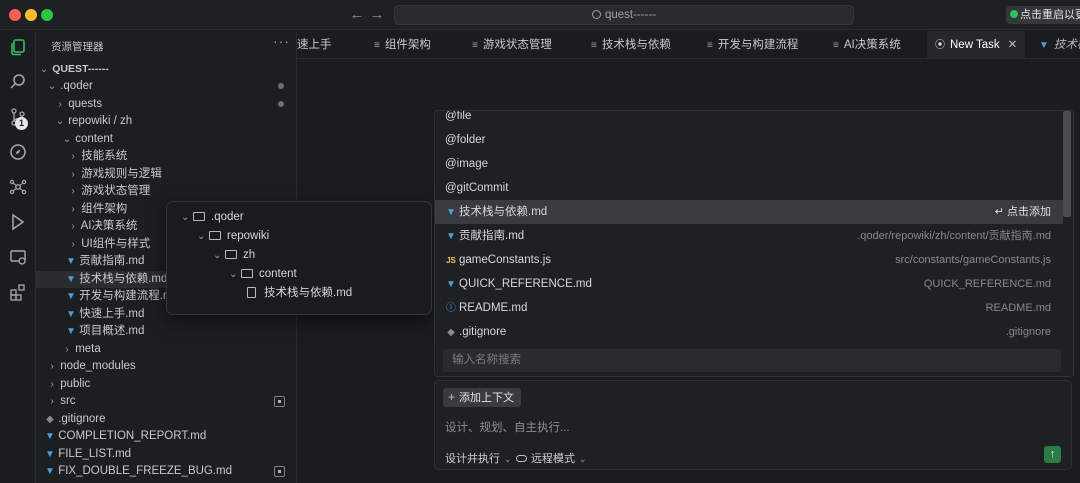 The height and width of the screenshot is (483, 1080). What do you see at coordinates (987, 284) in the screenshot?
I see `option-path: QUICK_REFERENCE.md` at bounding box center [987, 284].